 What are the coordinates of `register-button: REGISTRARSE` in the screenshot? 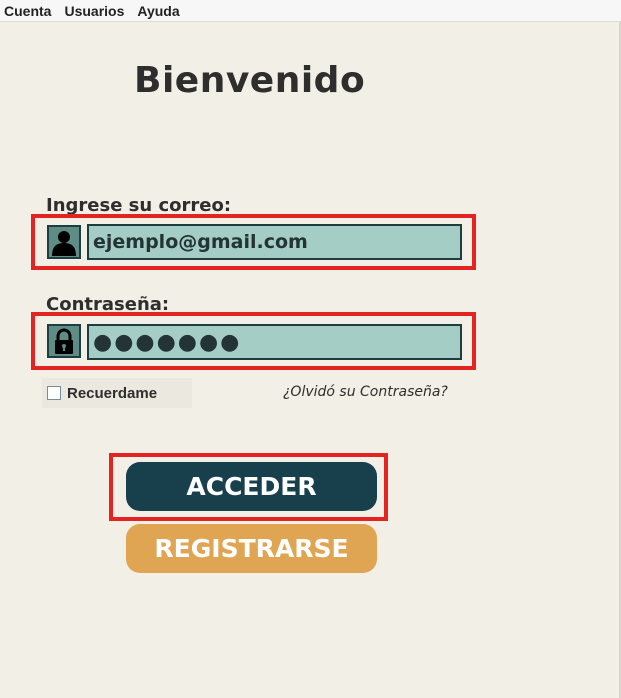 It's located at (251, 548).